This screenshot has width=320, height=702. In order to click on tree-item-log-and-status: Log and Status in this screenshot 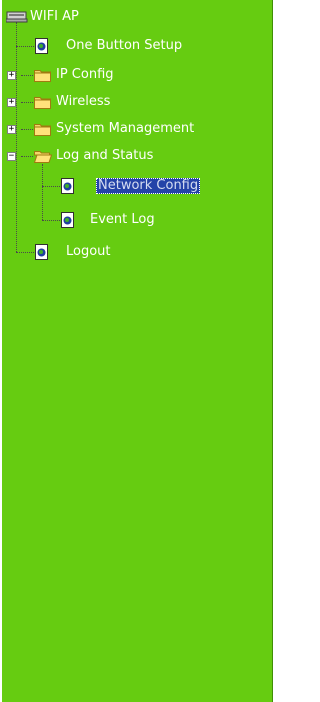, I will do `click(93, 156)`.